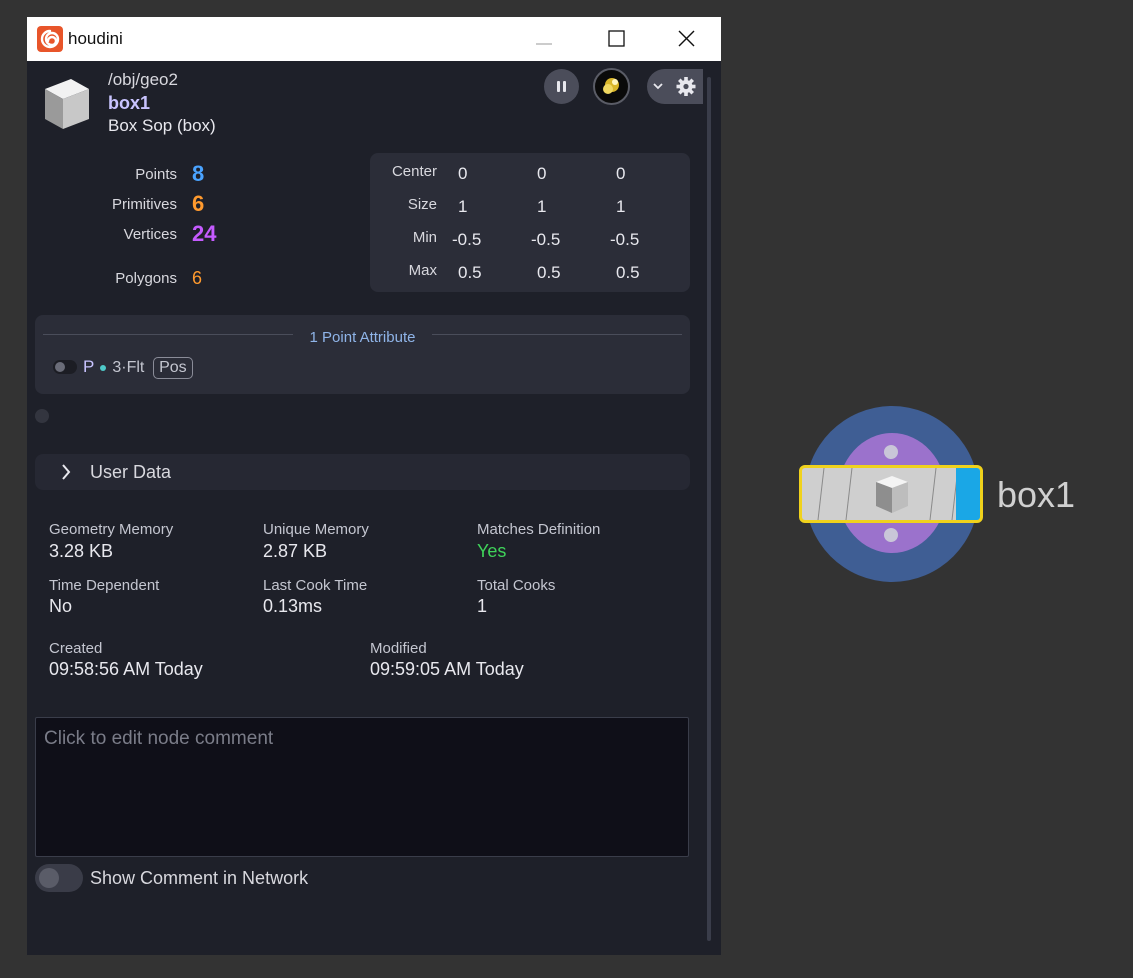 This screenshot has width=1133, height=978. Describe the element at coordinates (293, 606) in the screenshot. I see `last-cook-time-value: 0.13ms` at that location.